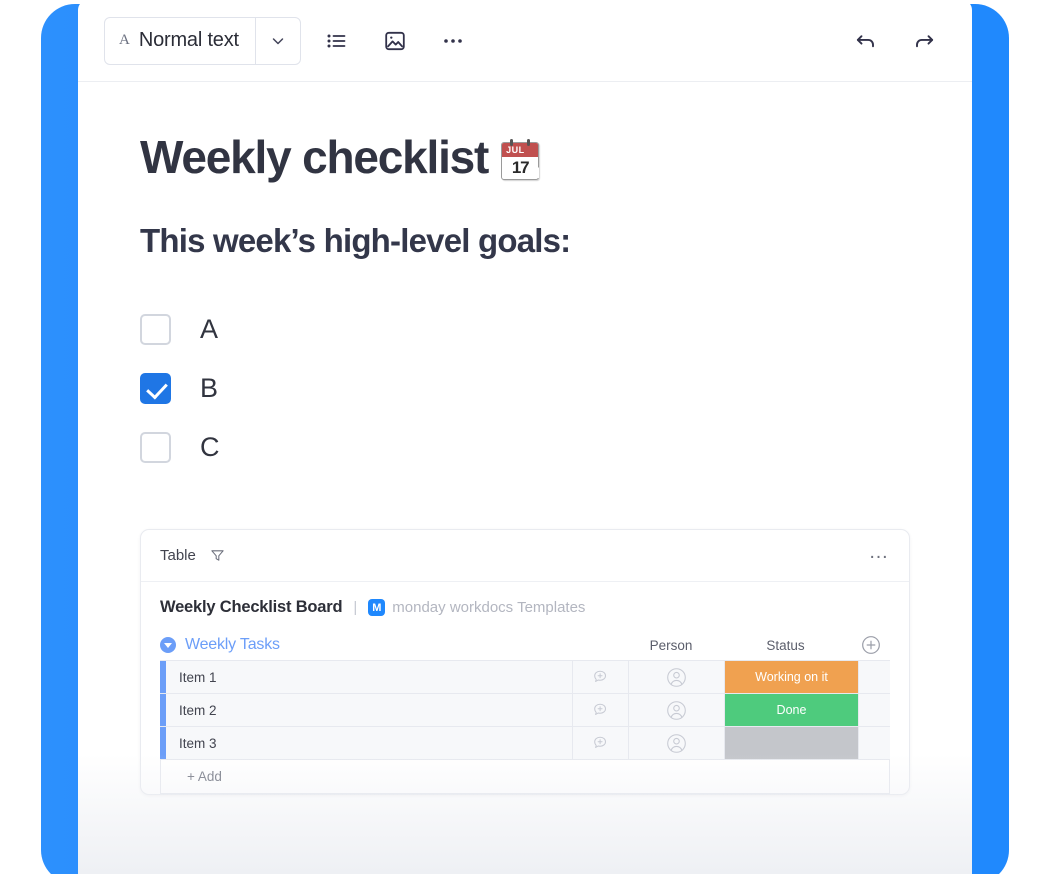 This screenshot has width=1050, height=874. Describe the element at coordinates (453, 41) in the screenshot. I see `more-options-icon` at that location.